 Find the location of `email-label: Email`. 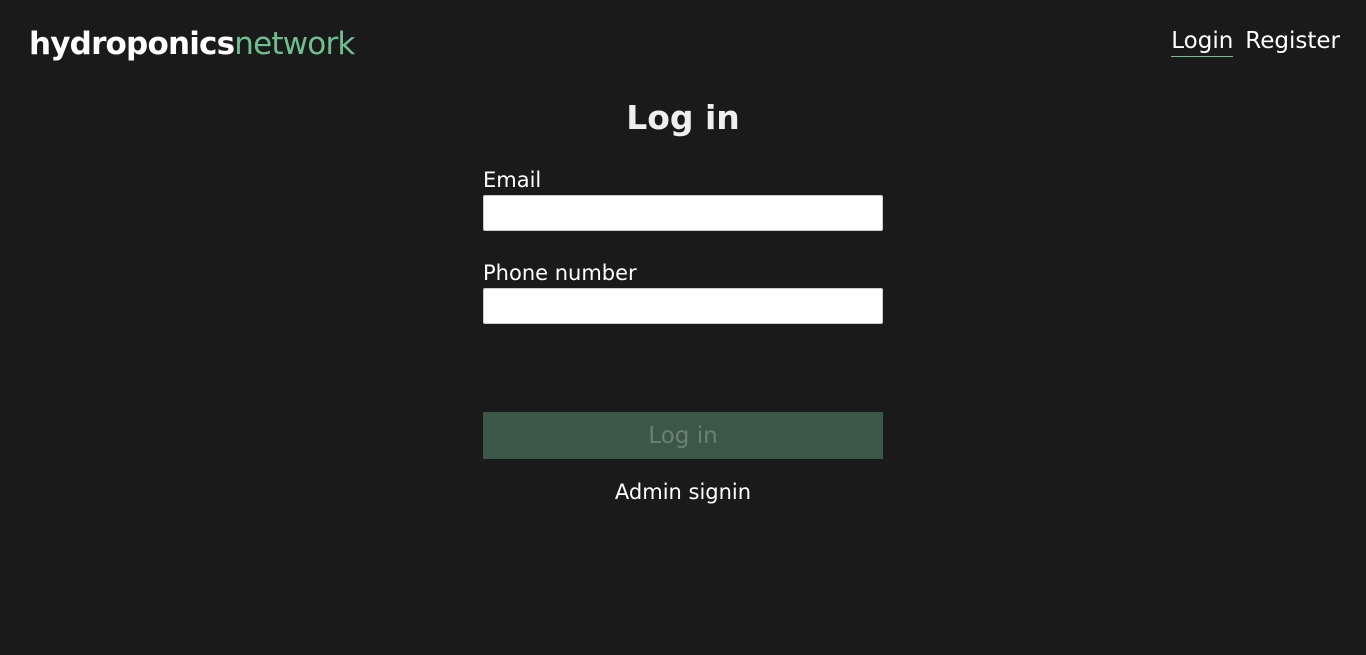

email-label: Email is located at coordinates (512, 180).